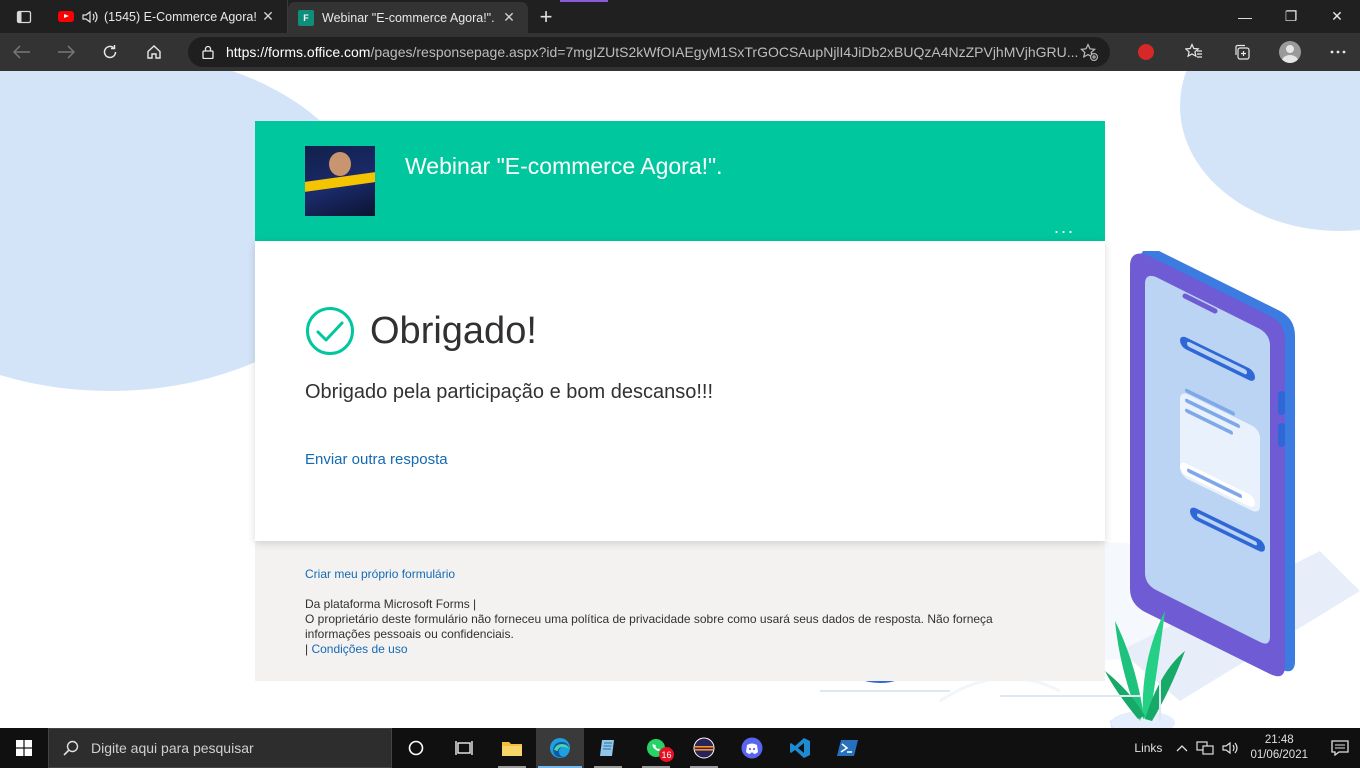  I want to click on discord-button, so click(752, 748).